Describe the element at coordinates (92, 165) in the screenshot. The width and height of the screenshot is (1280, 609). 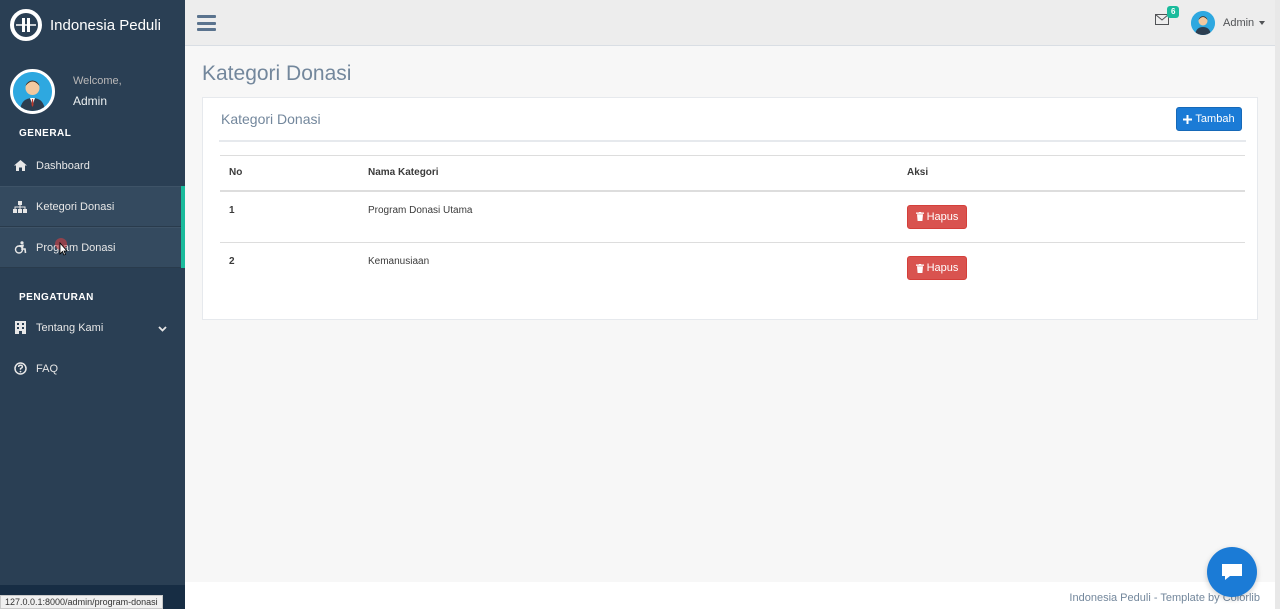
I see `sidebar-item-dashboard: Dashboard` at that location.